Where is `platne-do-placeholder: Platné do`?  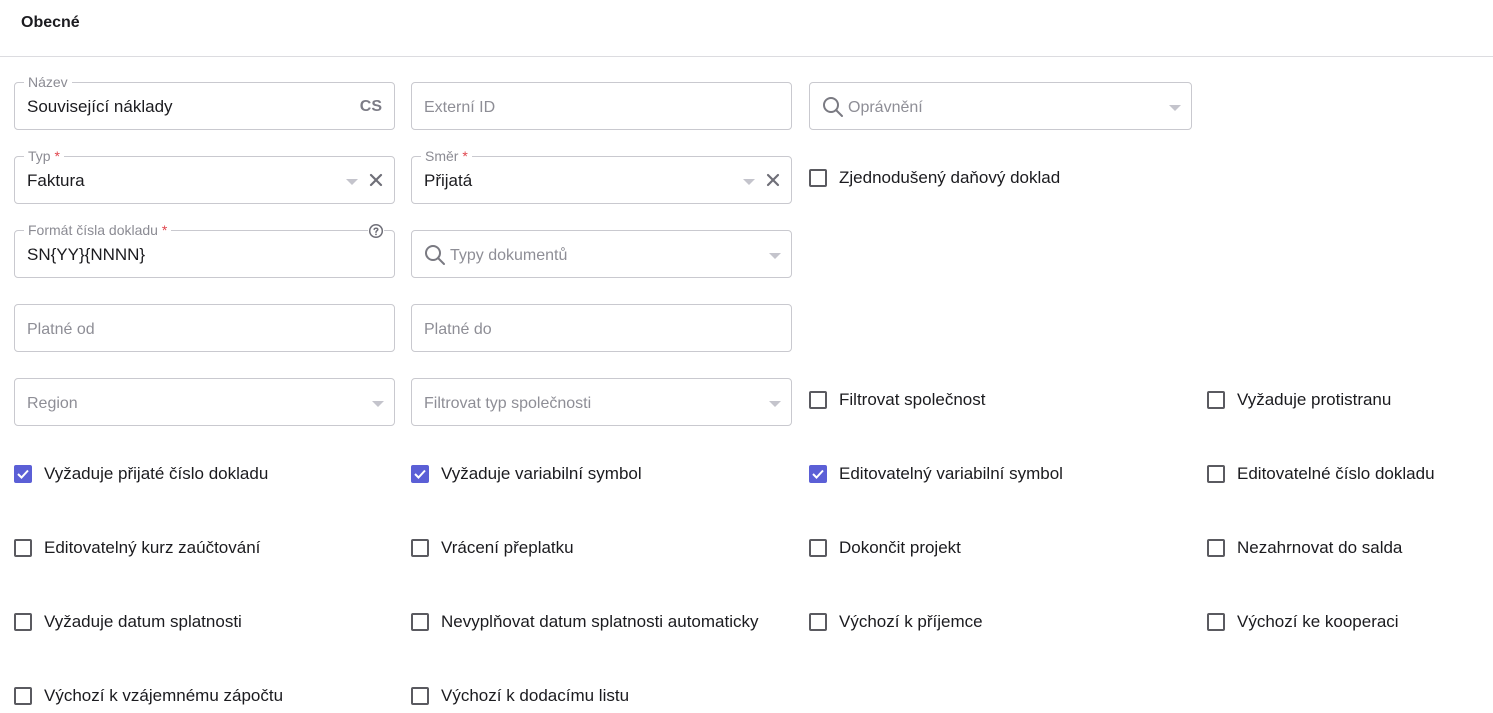
platne-do-placeholder: Platné do is located at coordinates (458, 329).